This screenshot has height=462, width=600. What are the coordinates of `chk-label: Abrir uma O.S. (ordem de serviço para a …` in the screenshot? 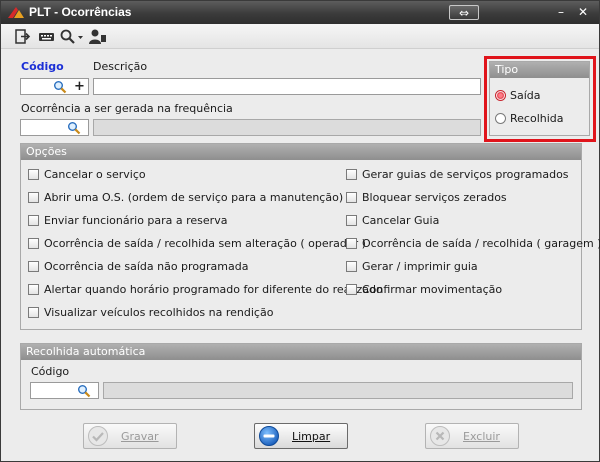 It's located at (194, 197).